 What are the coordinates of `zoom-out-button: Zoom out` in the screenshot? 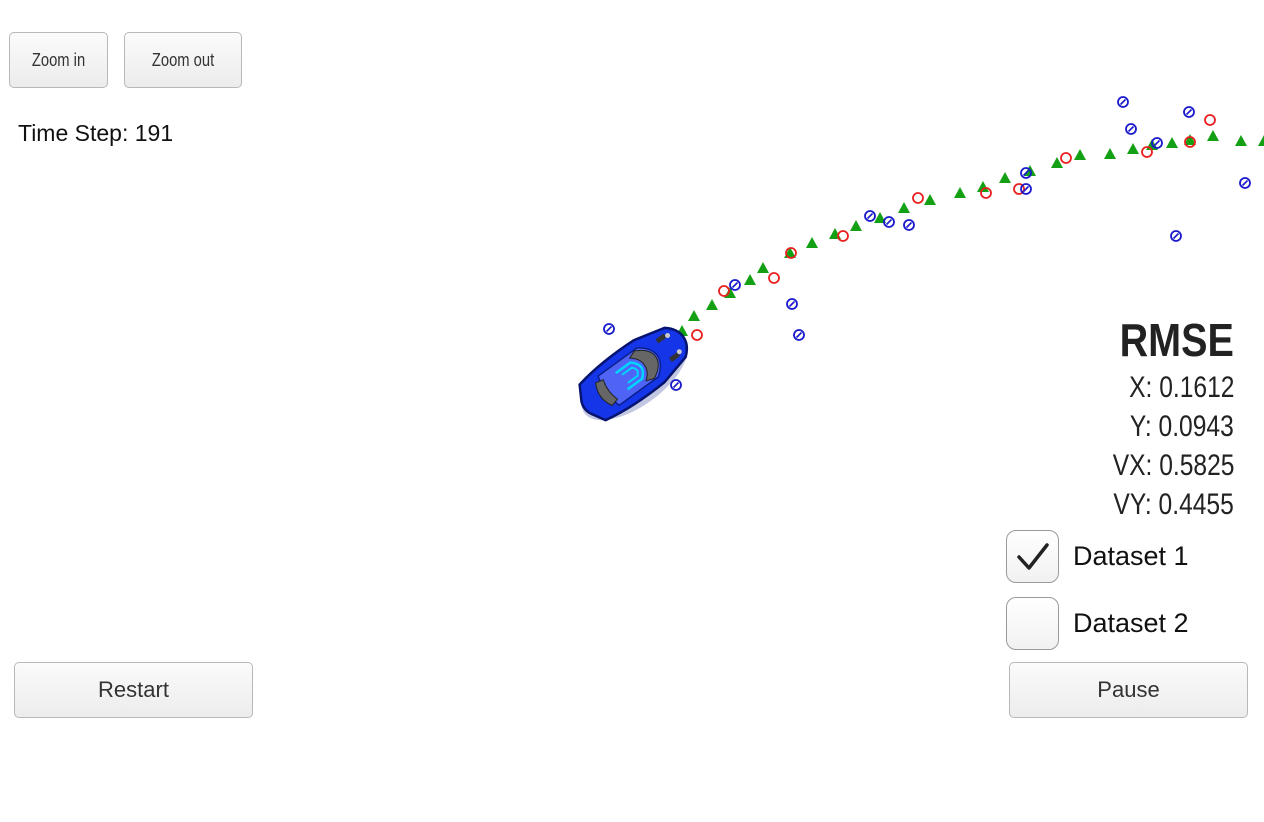 It's located at (183, 60).